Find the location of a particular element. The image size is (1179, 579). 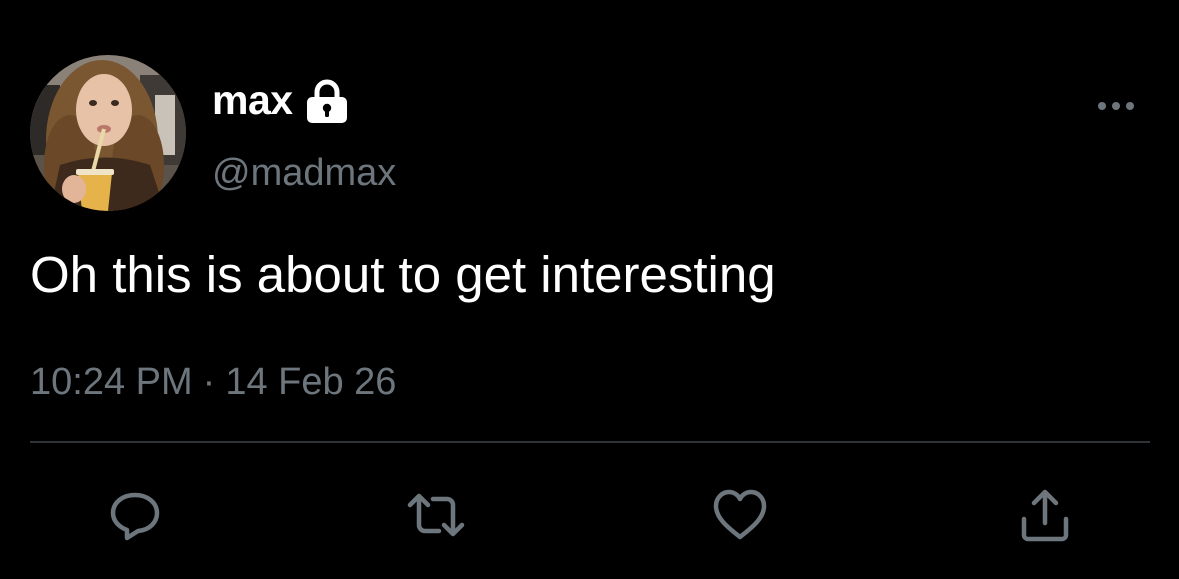

tweet-time: 10:24 PM is located at coordinates (111, 382).